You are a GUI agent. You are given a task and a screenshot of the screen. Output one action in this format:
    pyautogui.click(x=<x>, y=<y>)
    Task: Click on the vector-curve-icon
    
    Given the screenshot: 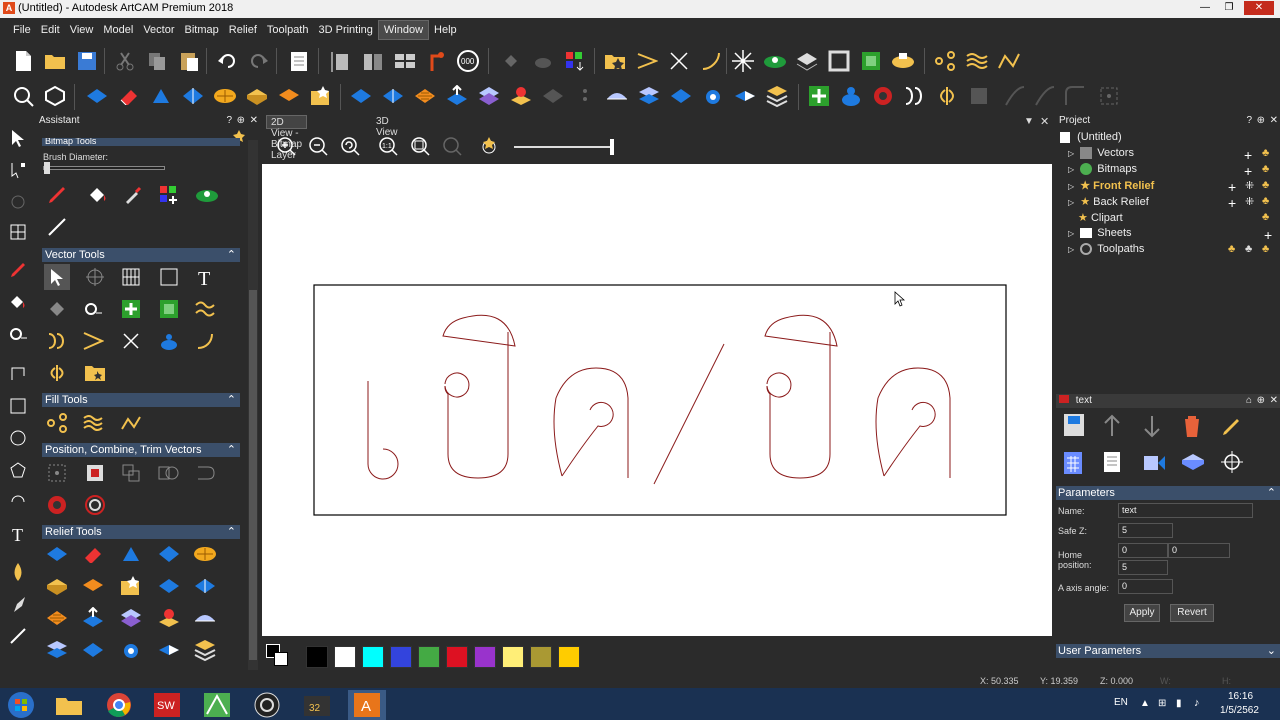 What is the action you would take?
    pyautogui.click(x=205, y=341)
    